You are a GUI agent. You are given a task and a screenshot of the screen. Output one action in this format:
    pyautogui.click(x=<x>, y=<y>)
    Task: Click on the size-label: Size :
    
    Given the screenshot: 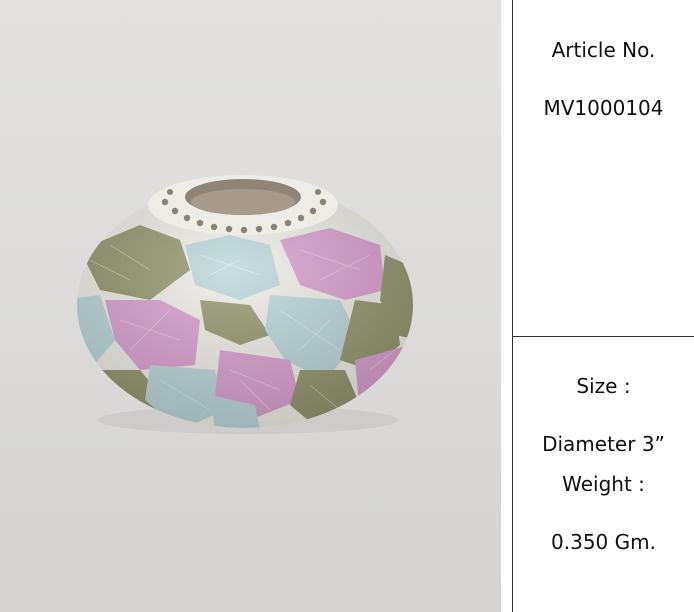 What is the action you would take?
    pyautogui.click(x=603, y=386)
    